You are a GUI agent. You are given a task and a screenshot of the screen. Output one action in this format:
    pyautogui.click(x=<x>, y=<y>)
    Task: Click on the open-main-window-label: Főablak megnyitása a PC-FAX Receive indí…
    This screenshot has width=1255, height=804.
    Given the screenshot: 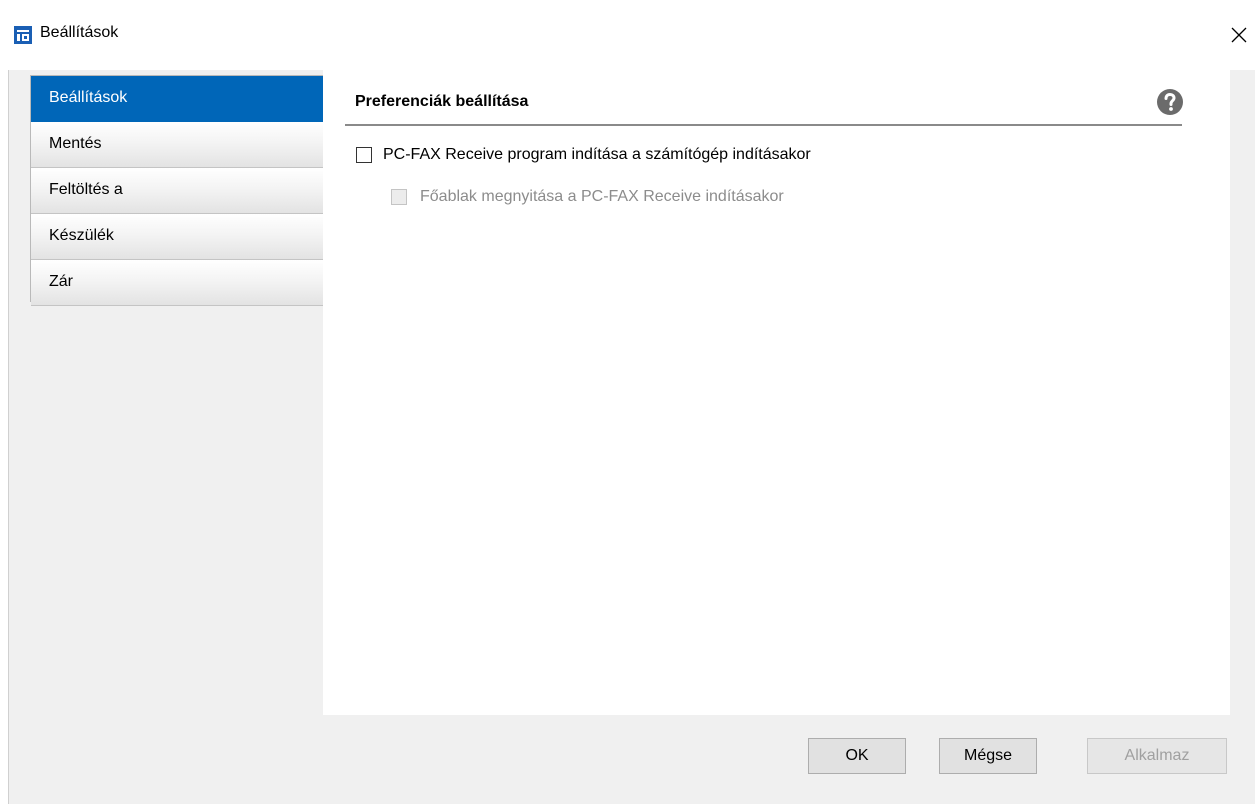 What is the action you would take?
    pyautogui.click(x=602, y=196)
    